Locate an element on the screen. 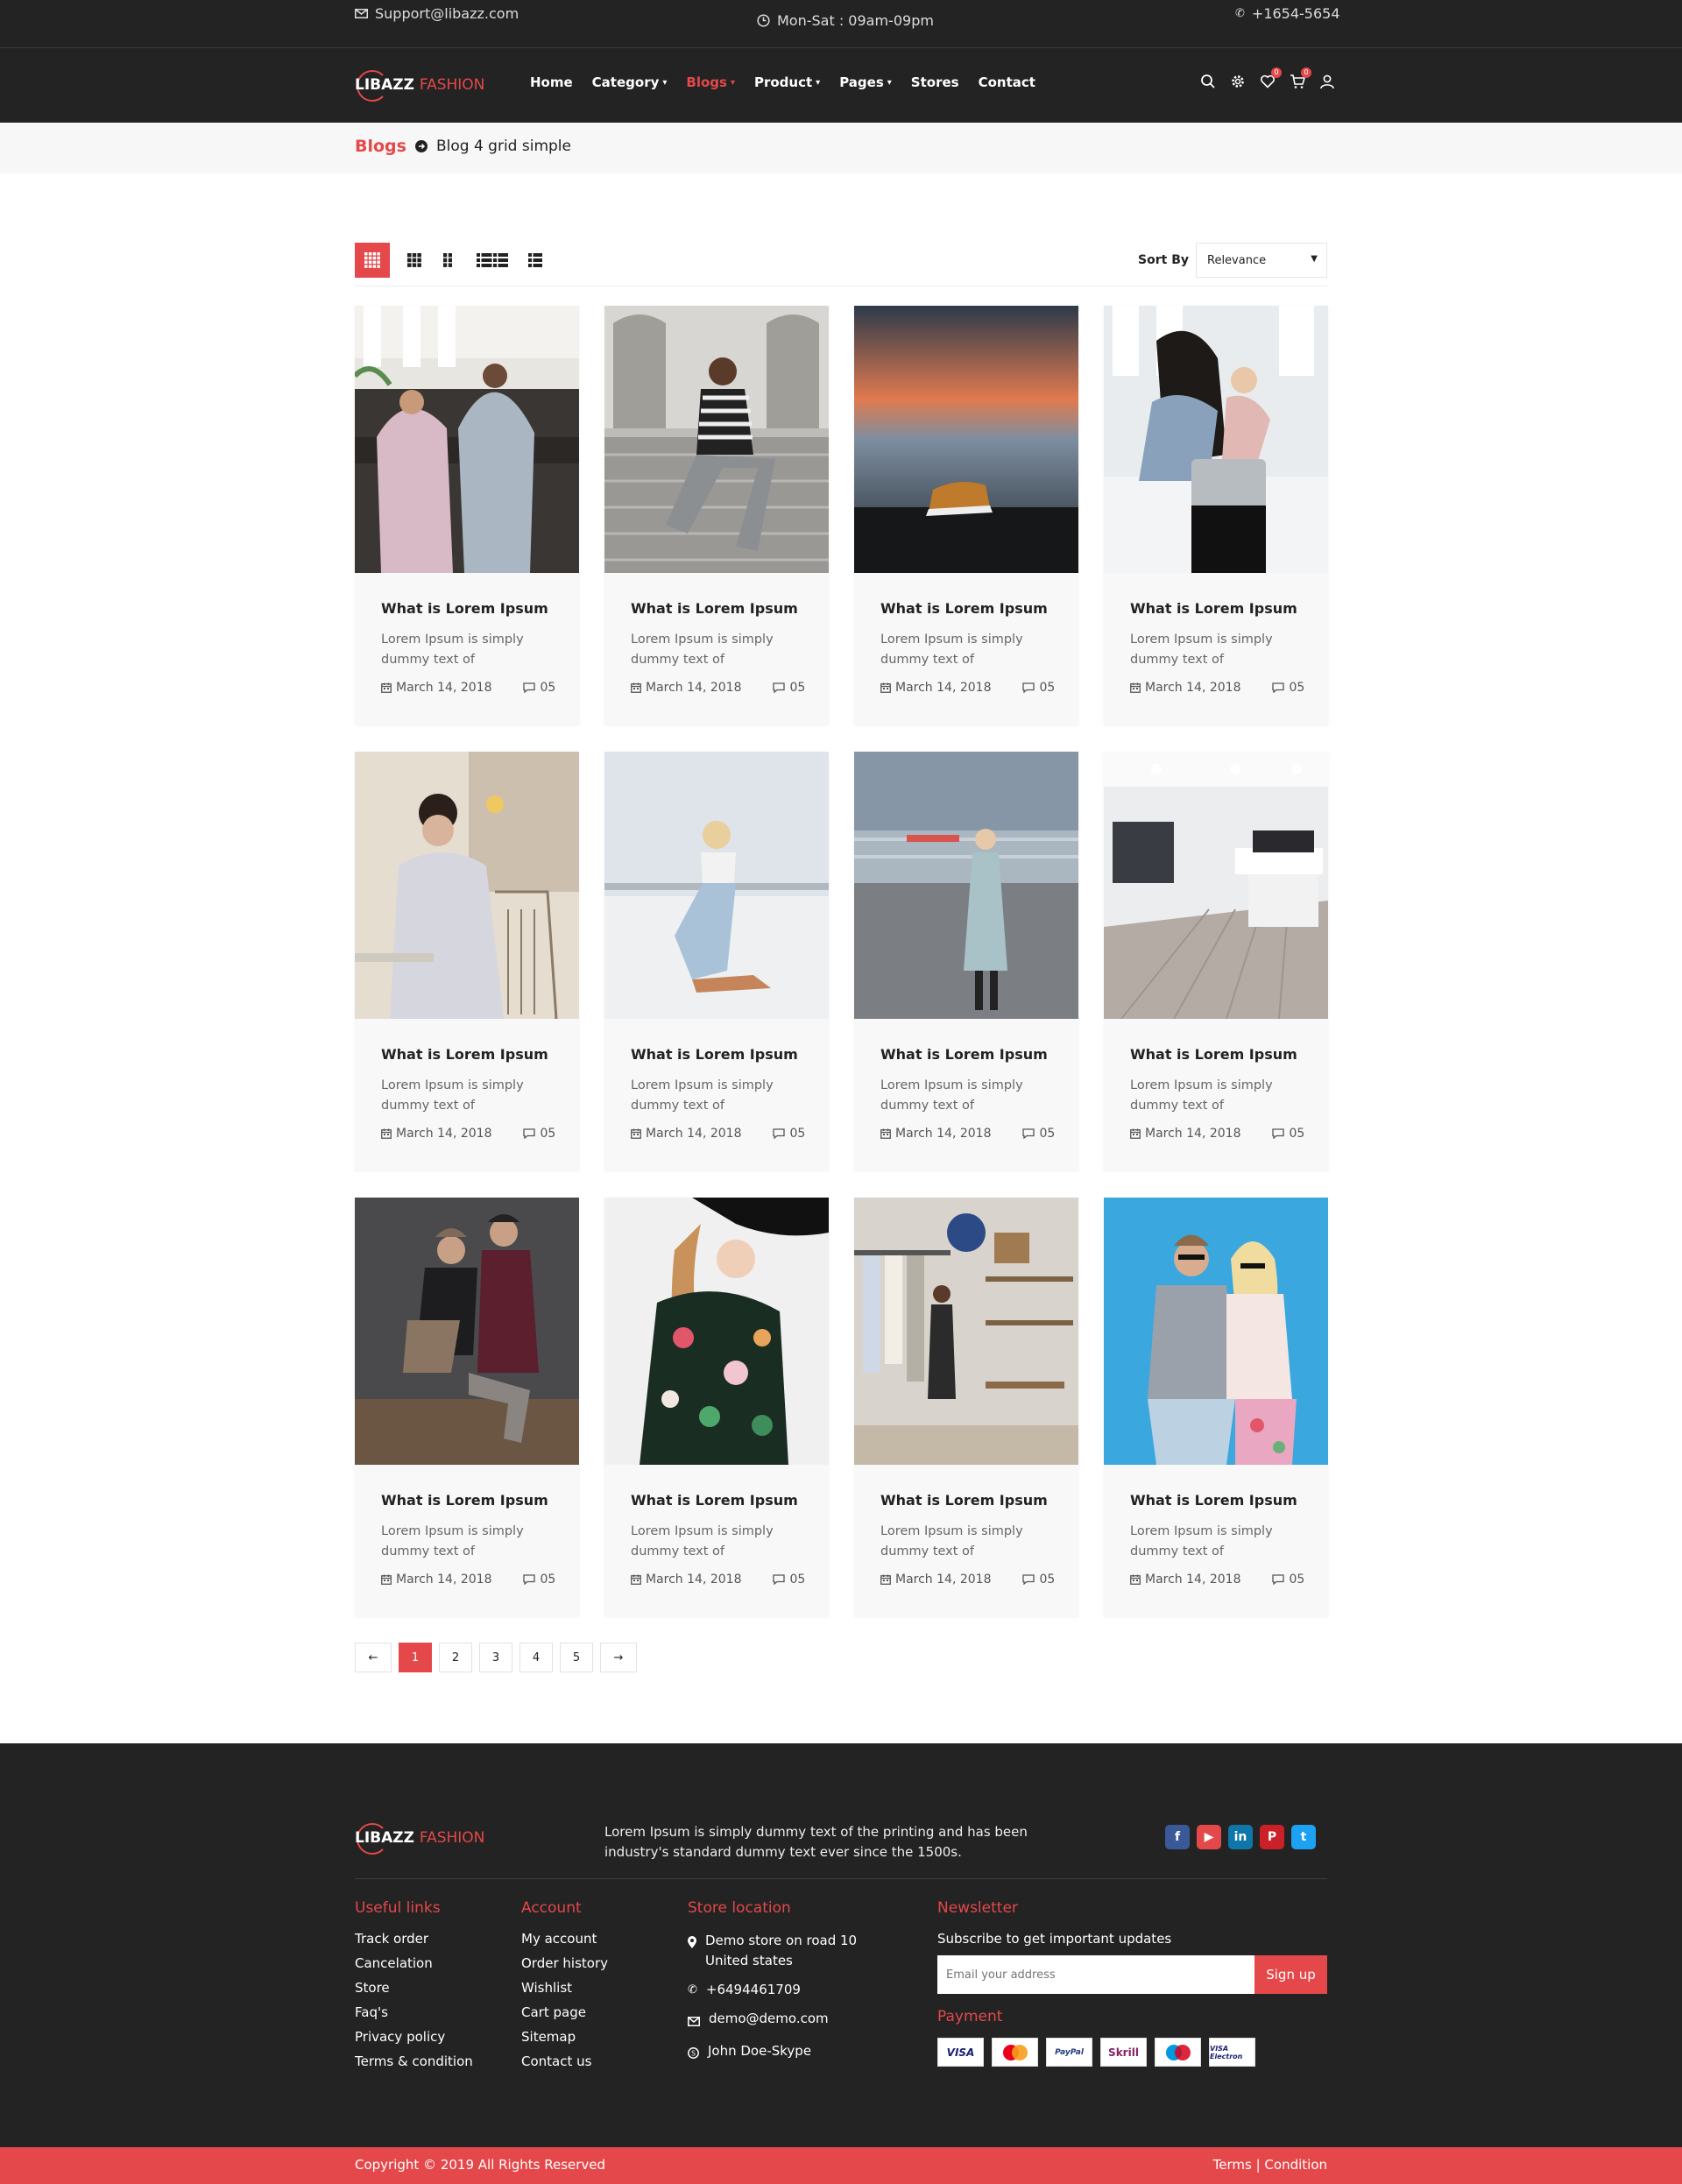  facebook-icon: f is located at coordinates (1177, 1837).